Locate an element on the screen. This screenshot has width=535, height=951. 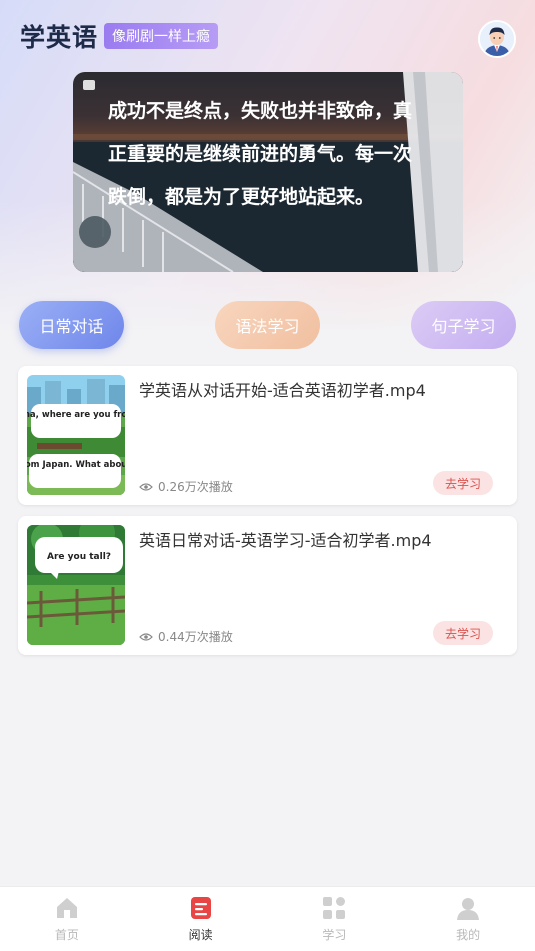
grid-icon is located at coordinates (334, 908).